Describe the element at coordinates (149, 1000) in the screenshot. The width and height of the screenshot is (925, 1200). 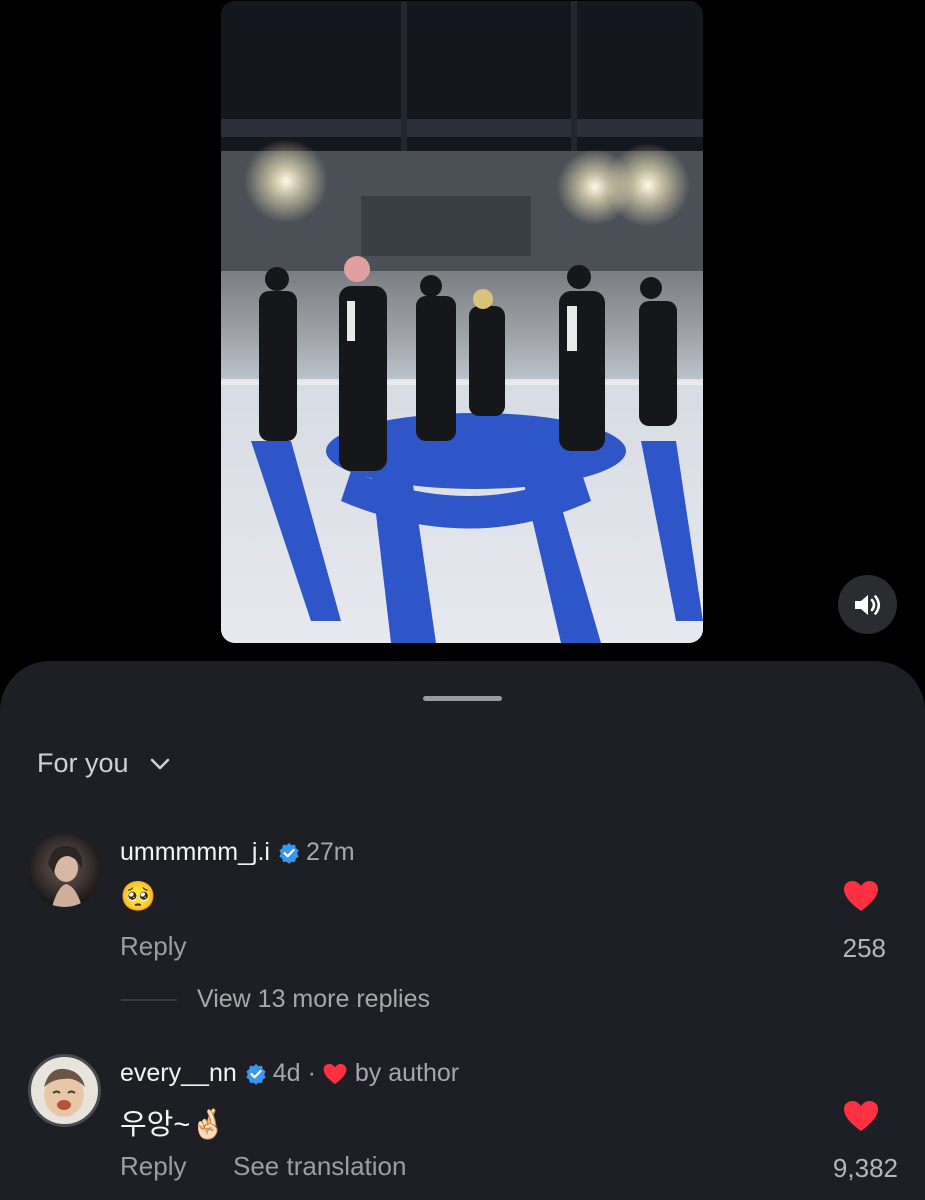
I see `replies-divider` at that location.